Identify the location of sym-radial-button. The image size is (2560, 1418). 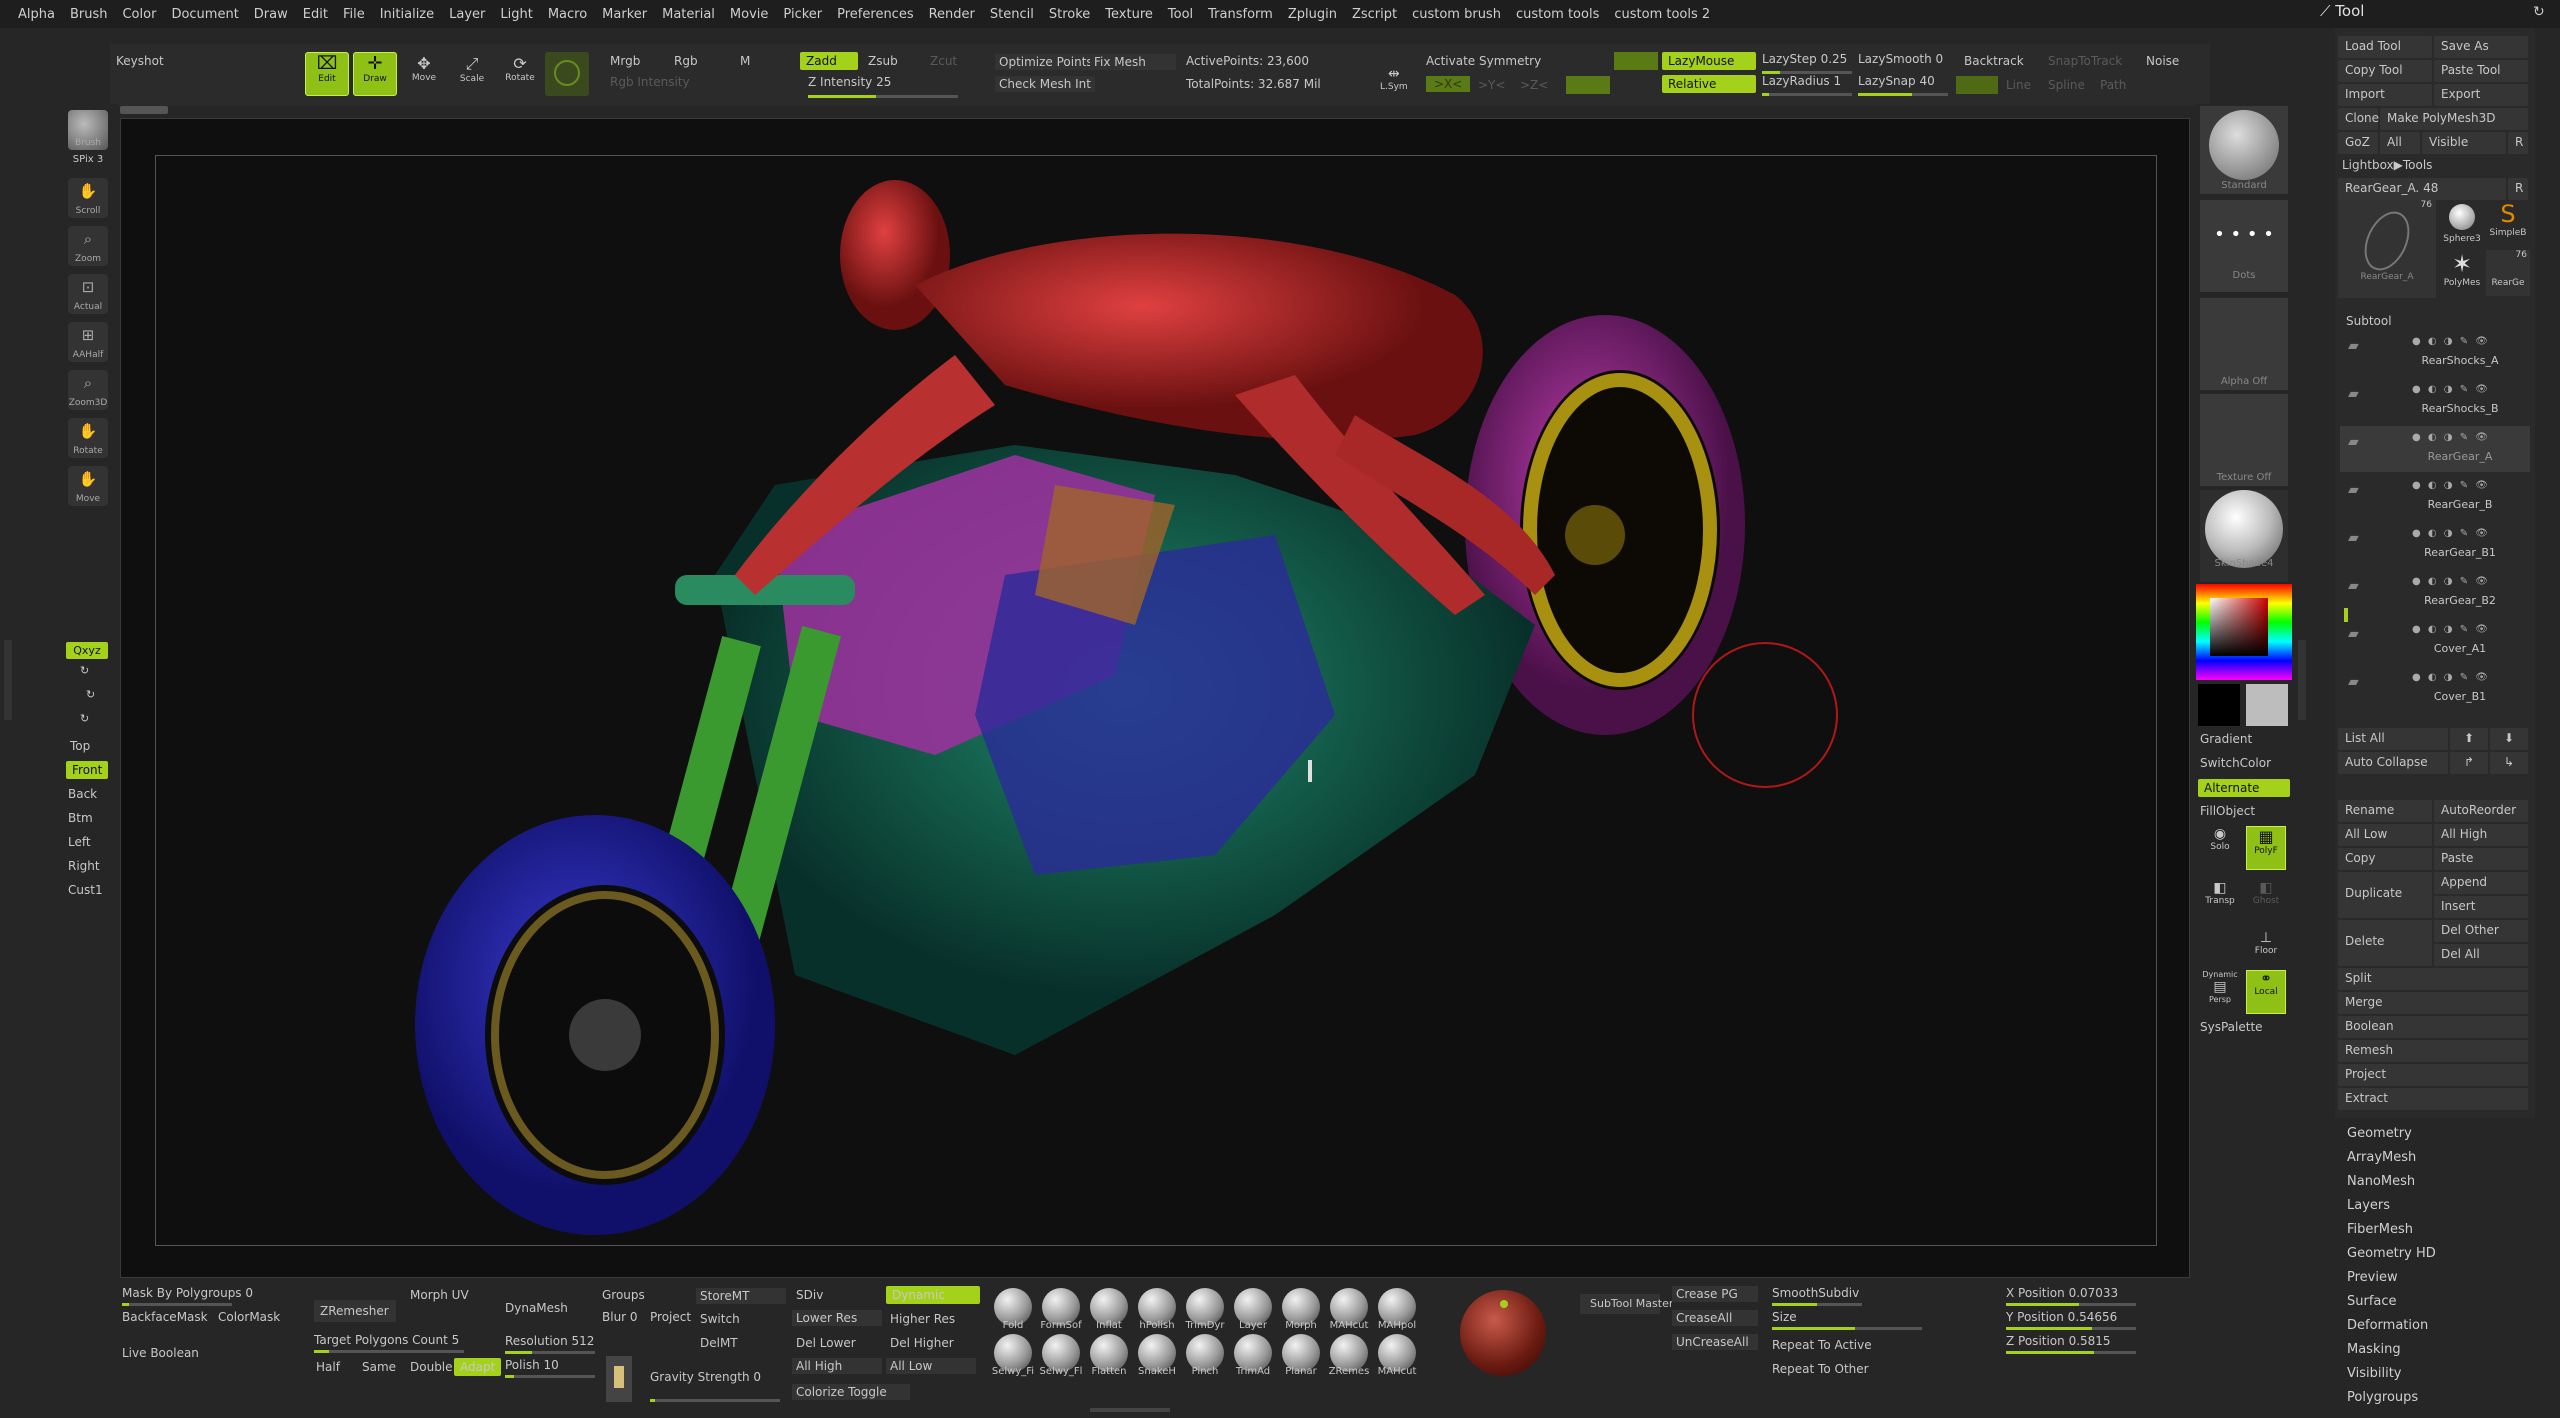
(1588, 85).